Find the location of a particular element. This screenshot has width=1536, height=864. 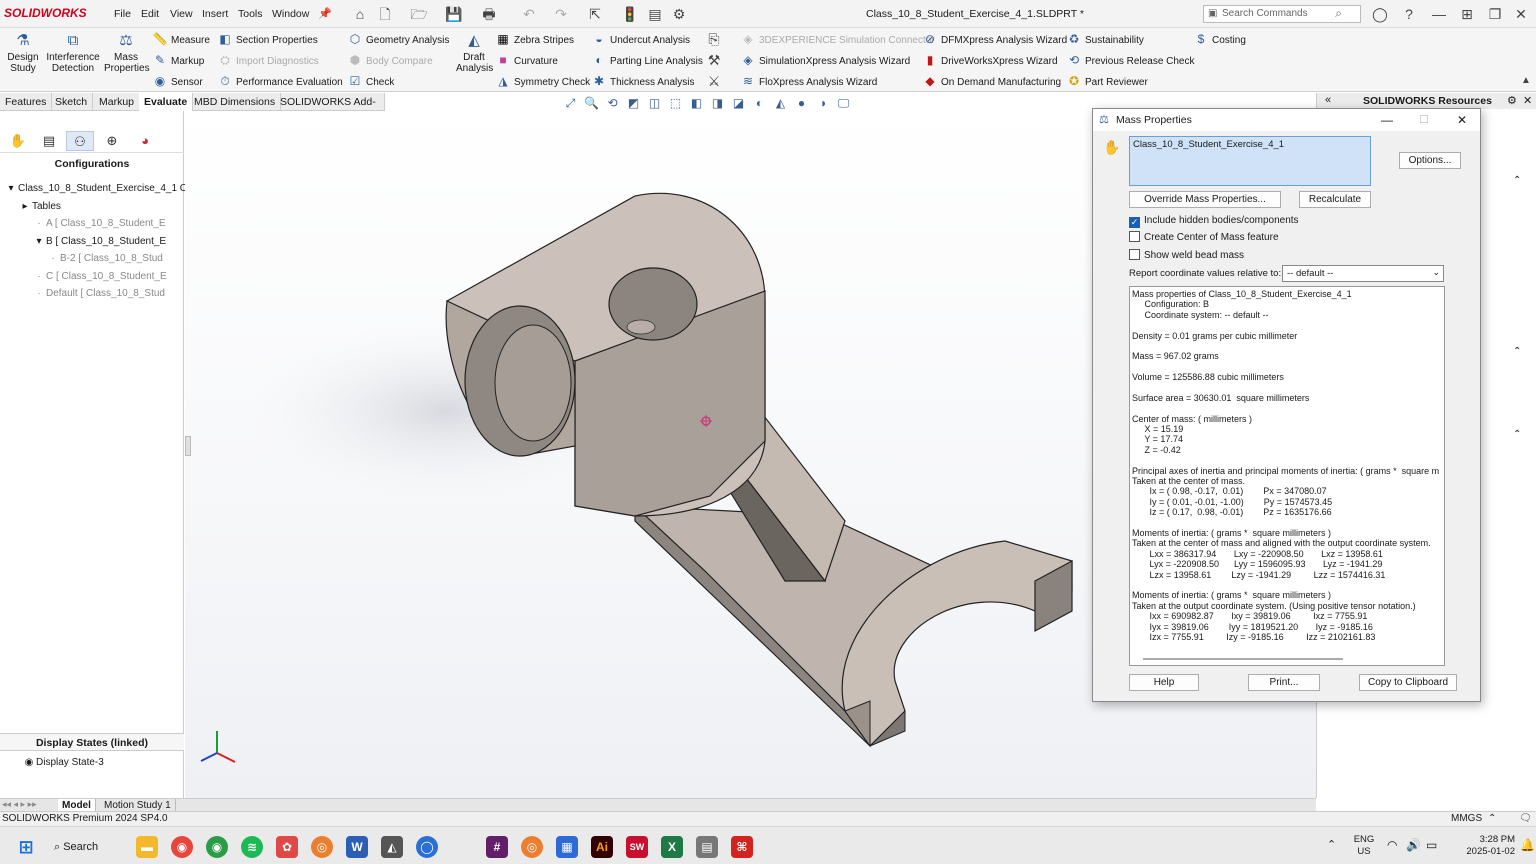

geometry-analysis-button: ⬡ Geometry Analysis is located at coordinates (398, 39).